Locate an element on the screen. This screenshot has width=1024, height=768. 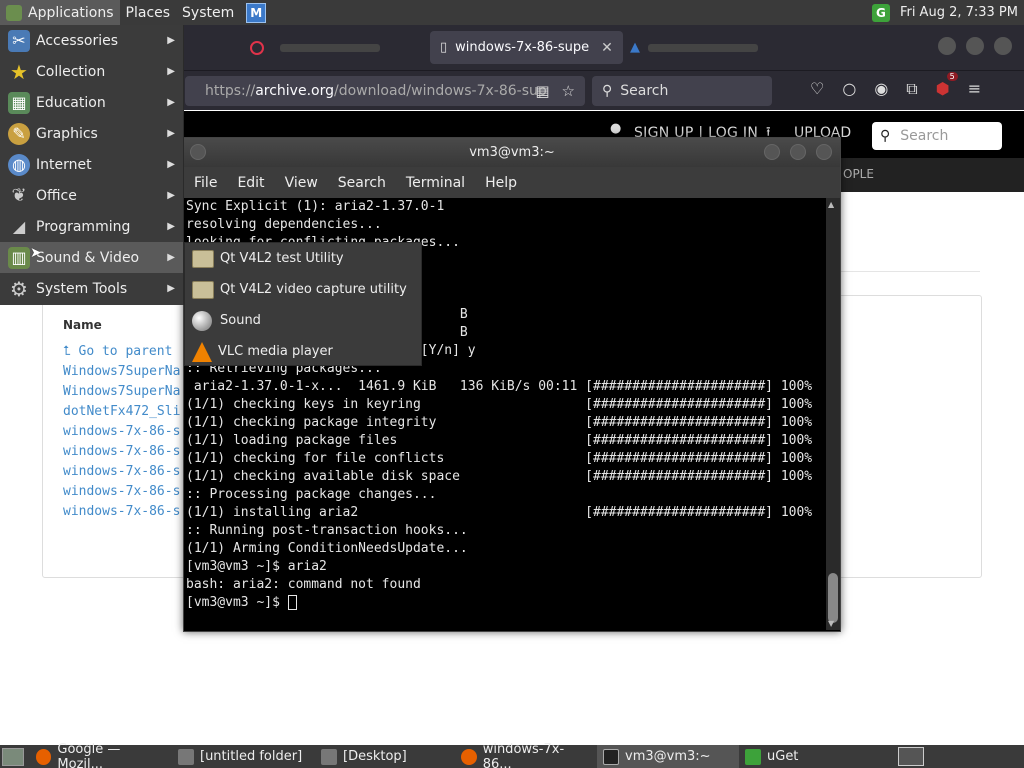
people-link: OPLE is located at coordinates (858, 174).